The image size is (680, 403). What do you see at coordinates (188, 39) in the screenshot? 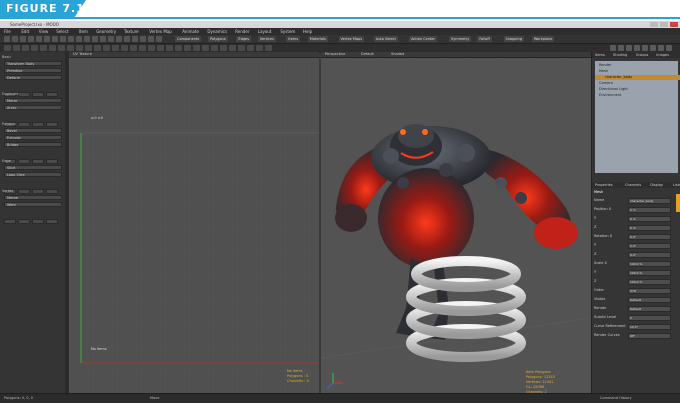
I see `toolbar-button-components: Components` at bounding box center [188, 39].